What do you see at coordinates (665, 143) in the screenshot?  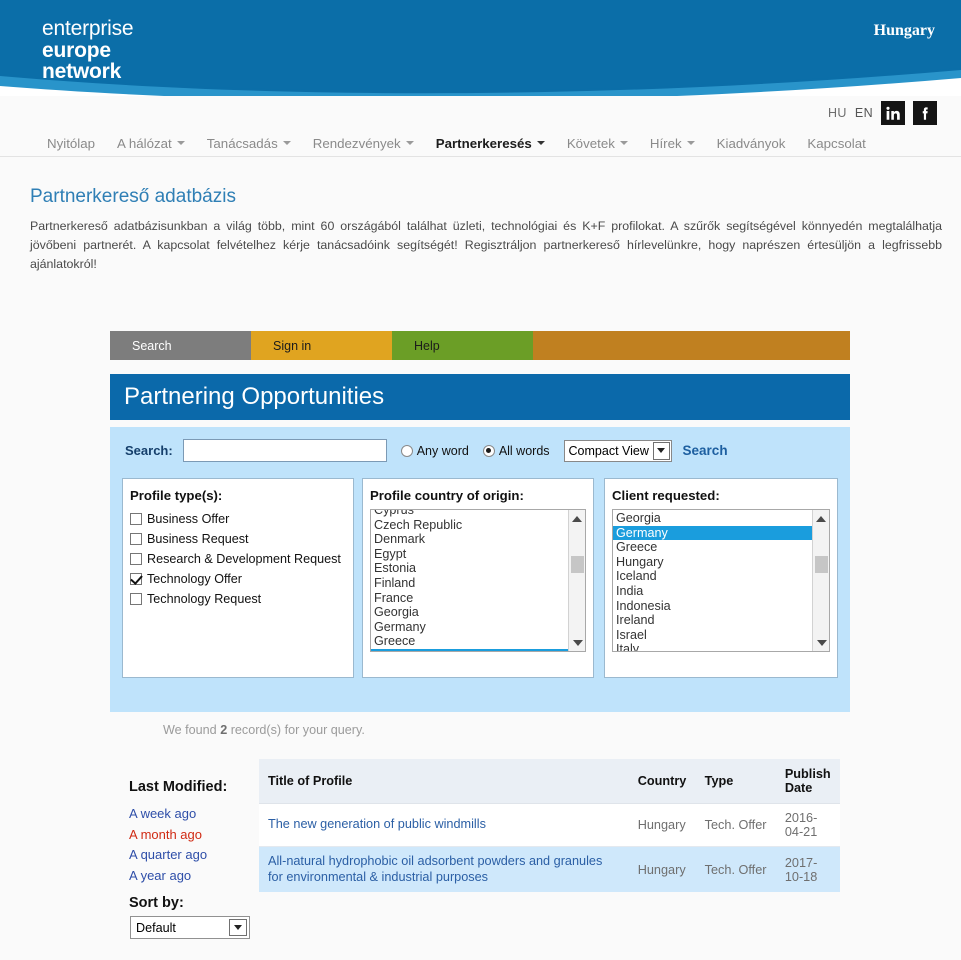 I see `nav-label: Hírek` at bounding box center [665, 143].